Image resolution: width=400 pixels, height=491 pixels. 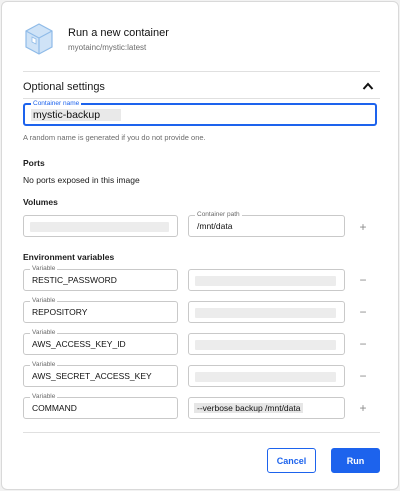 I want to click on env-variable-name: RESTIC_PASSWORD, so click(x=74, y=280).